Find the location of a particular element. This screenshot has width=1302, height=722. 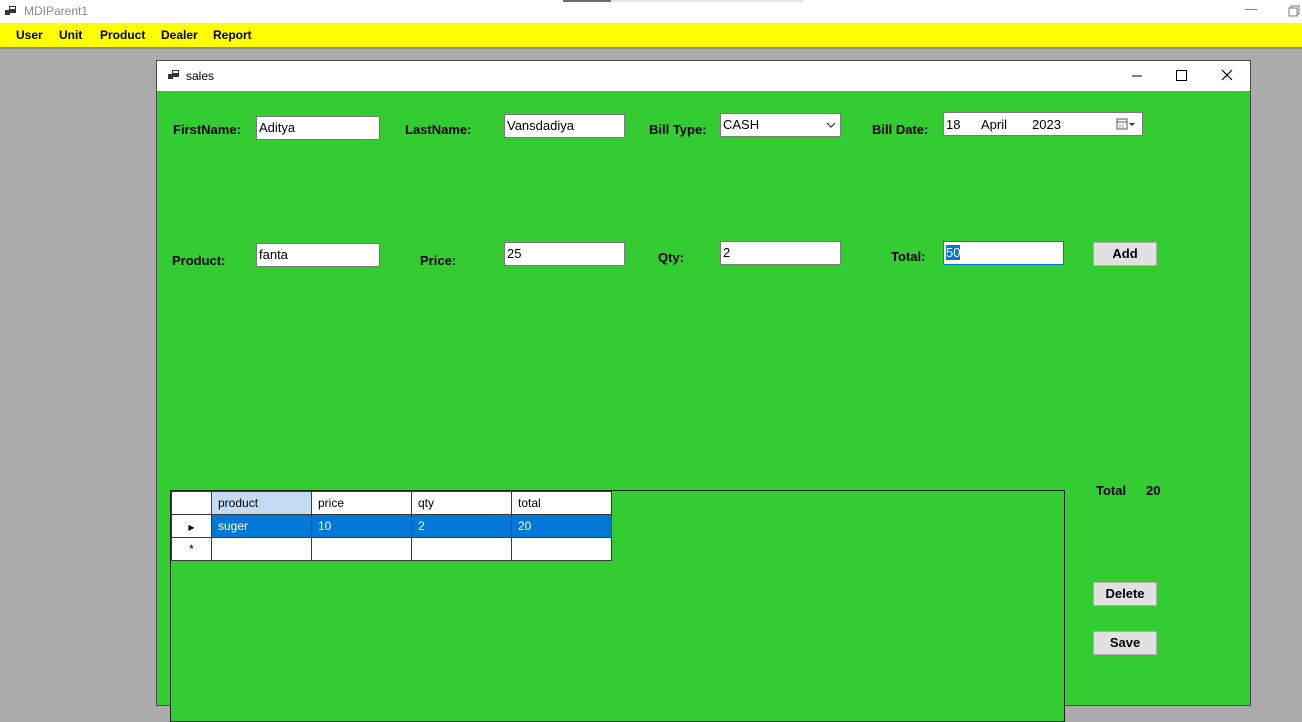

product-label: Product: is located at coordinates (199, 260).